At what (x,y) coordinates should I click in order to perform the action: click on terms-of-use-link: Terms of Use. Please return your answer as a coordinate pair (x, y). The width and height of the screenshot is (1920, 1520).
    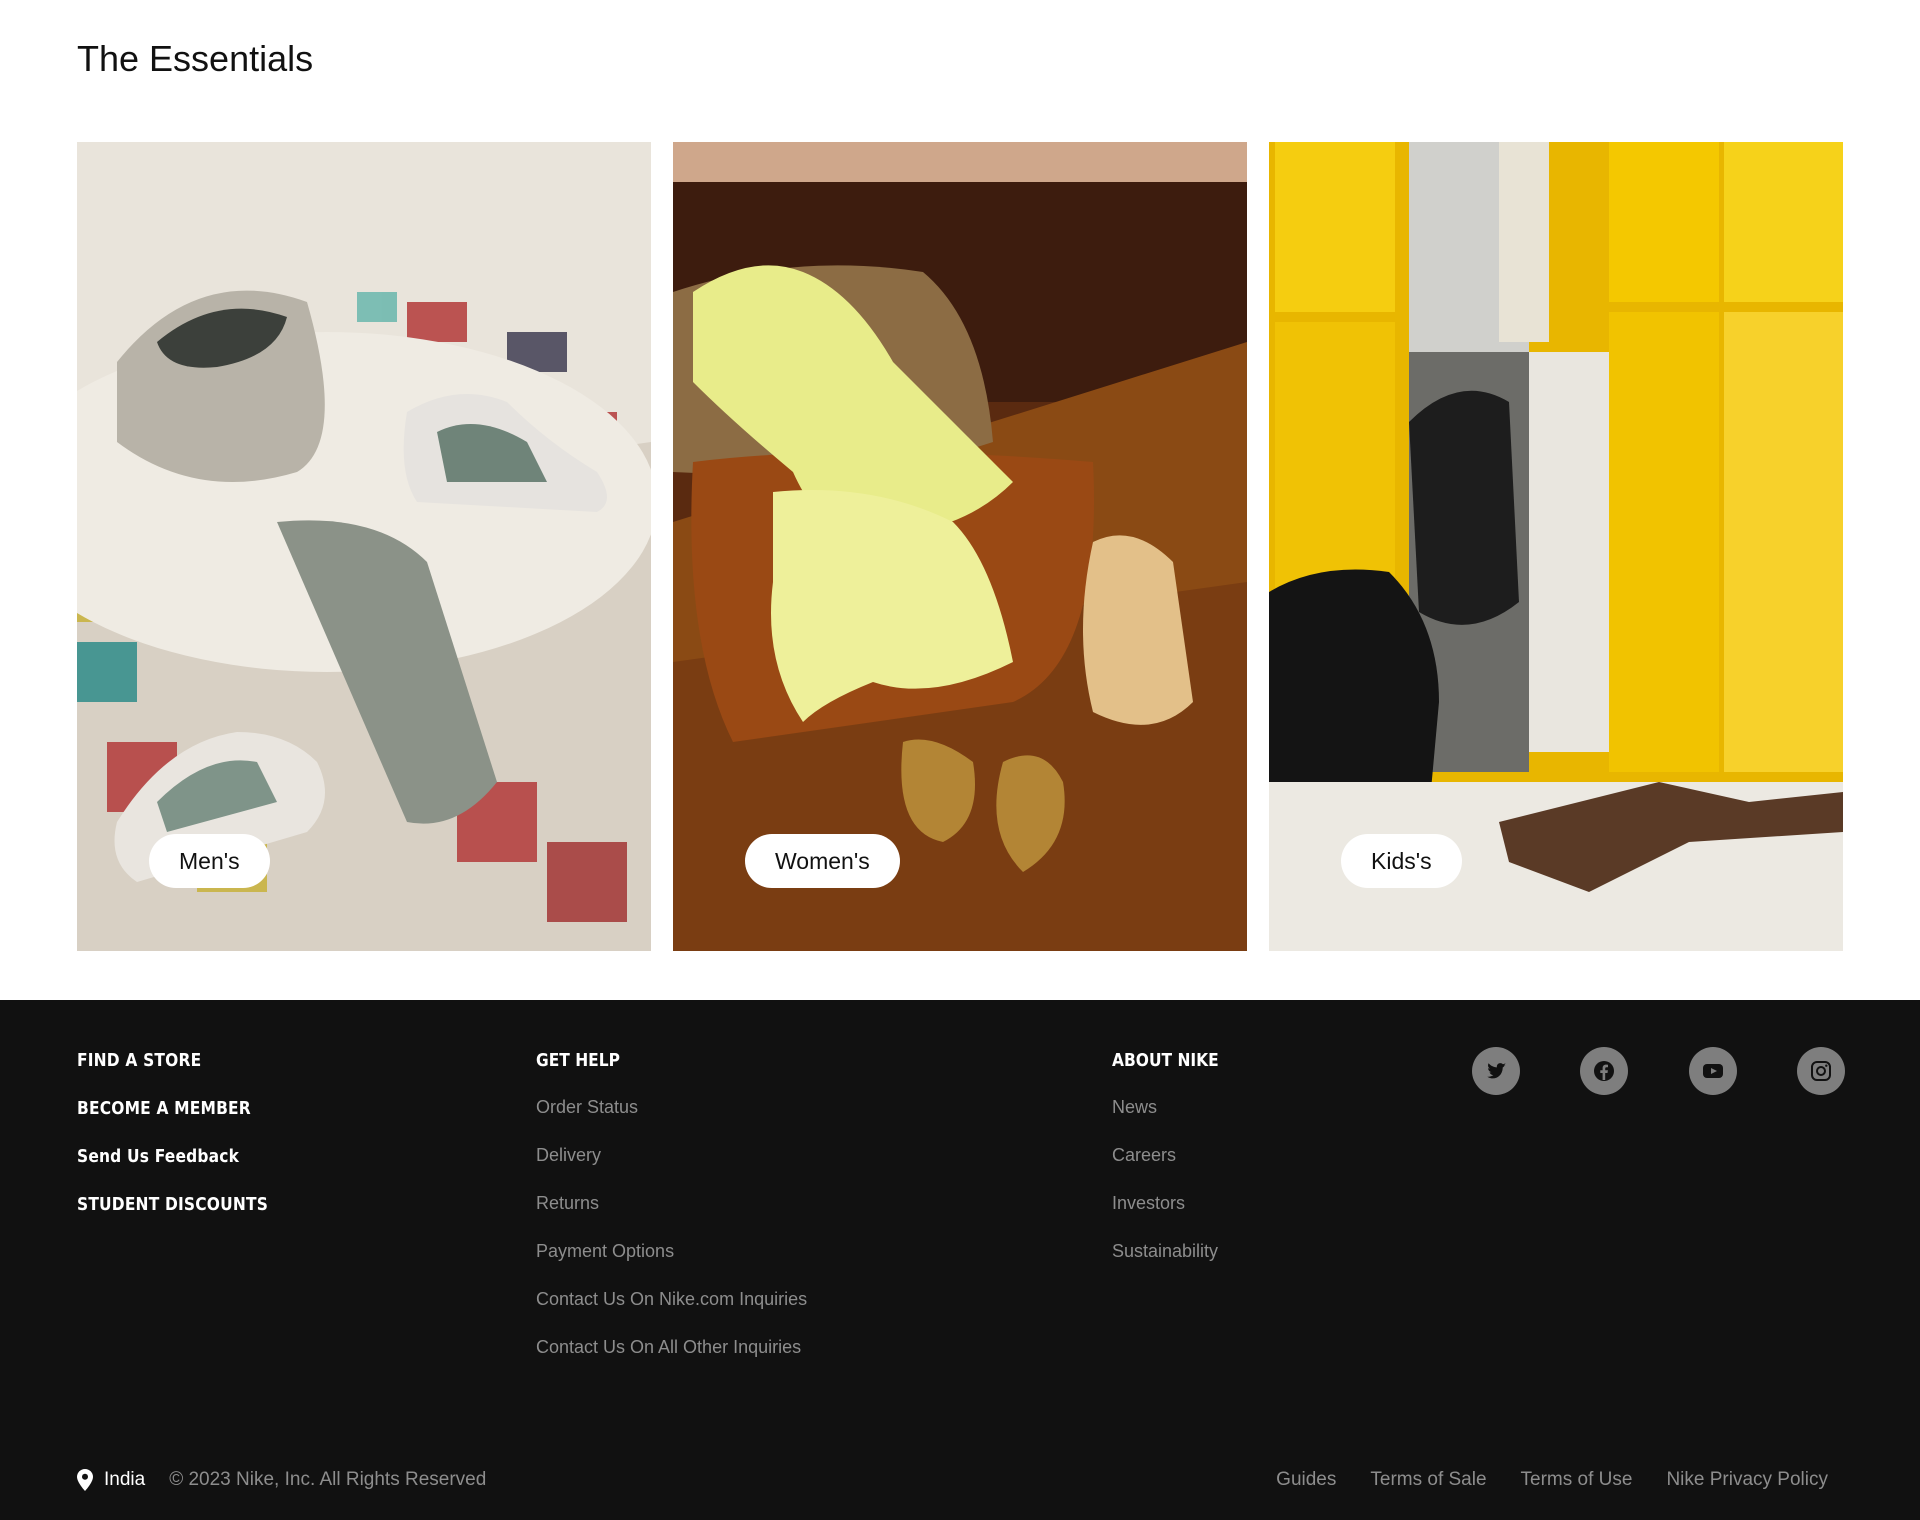
    Looking at the image, I should click on (1577, 1480).